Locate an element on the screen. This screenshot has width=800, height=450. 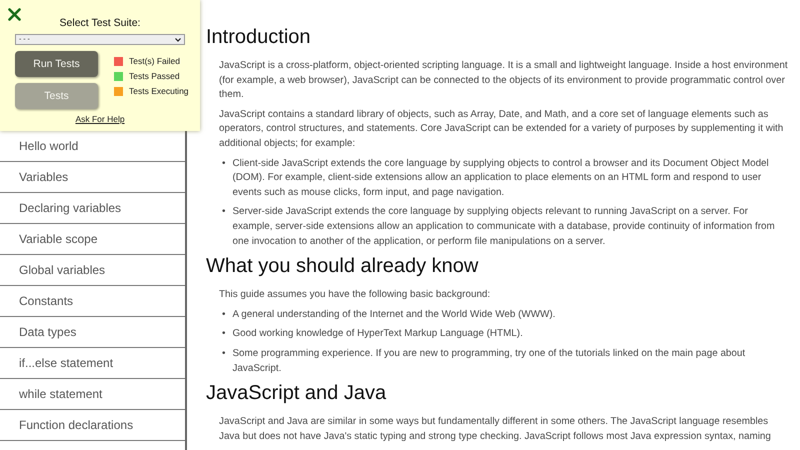
sidebar-item: Variable scope is located at coordinates (92, 239).